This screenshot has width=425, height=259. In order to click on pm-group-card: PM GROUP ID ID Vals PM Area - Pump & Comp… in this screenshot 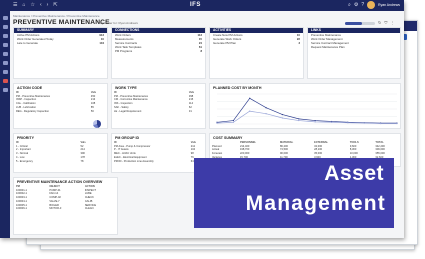, I will do `click(158, 153)`.